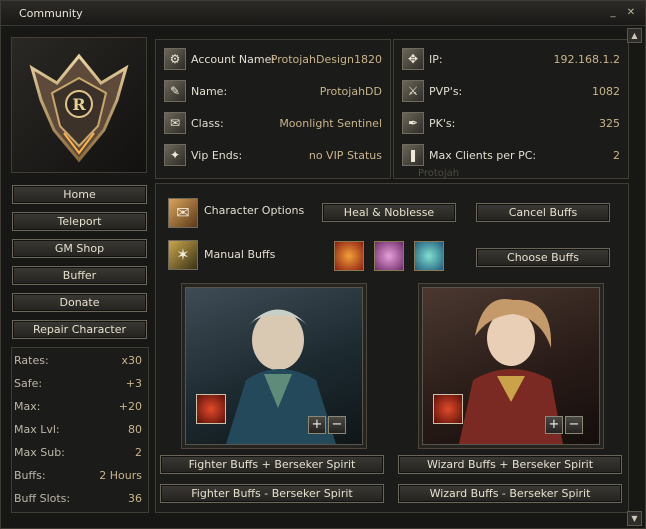 Image resolution: width=646 pixels, height=529 pixels. Describe the element at coordinates (133, 383) in the screenshot. I see `stat-value: +3` at that location.